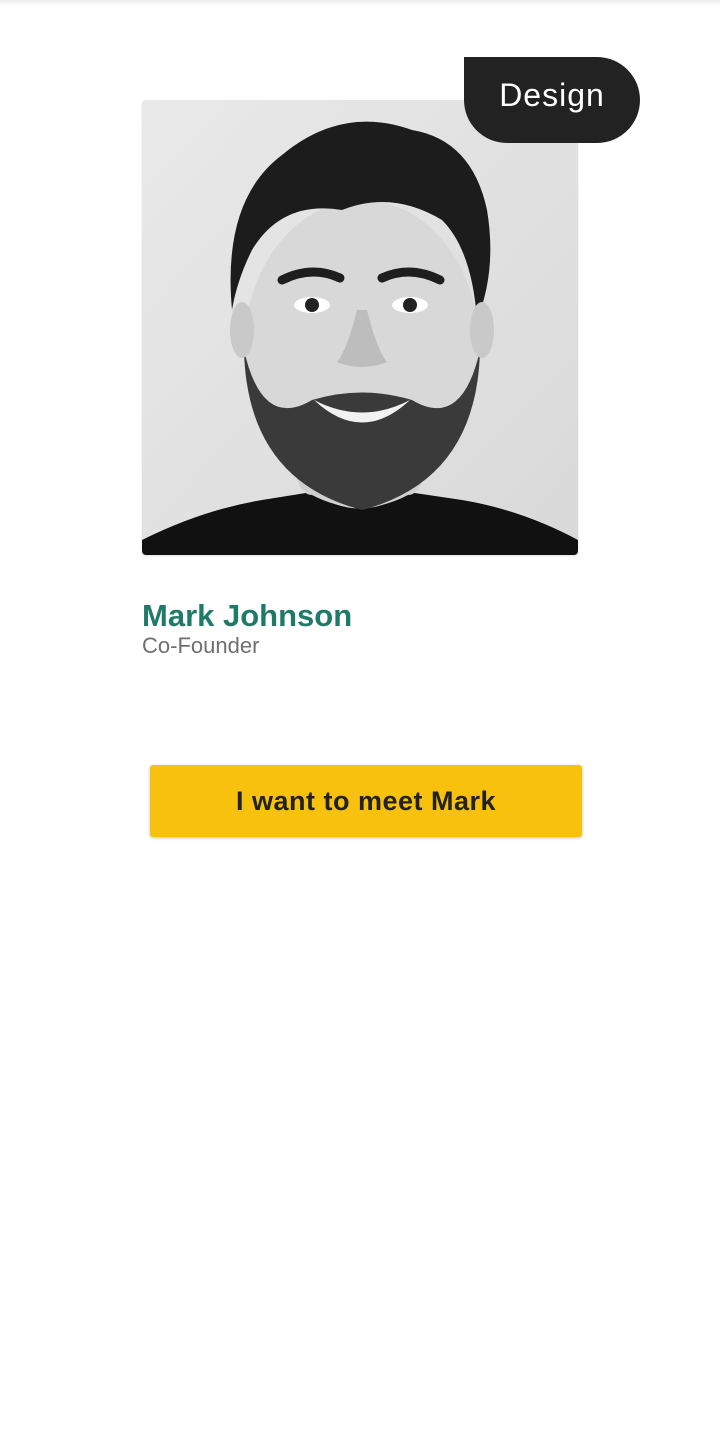 The image size is (720, 1453). Describe the element at coordinates (360, 3) in the screenshot. I see `top-bar-shadow` at that location.